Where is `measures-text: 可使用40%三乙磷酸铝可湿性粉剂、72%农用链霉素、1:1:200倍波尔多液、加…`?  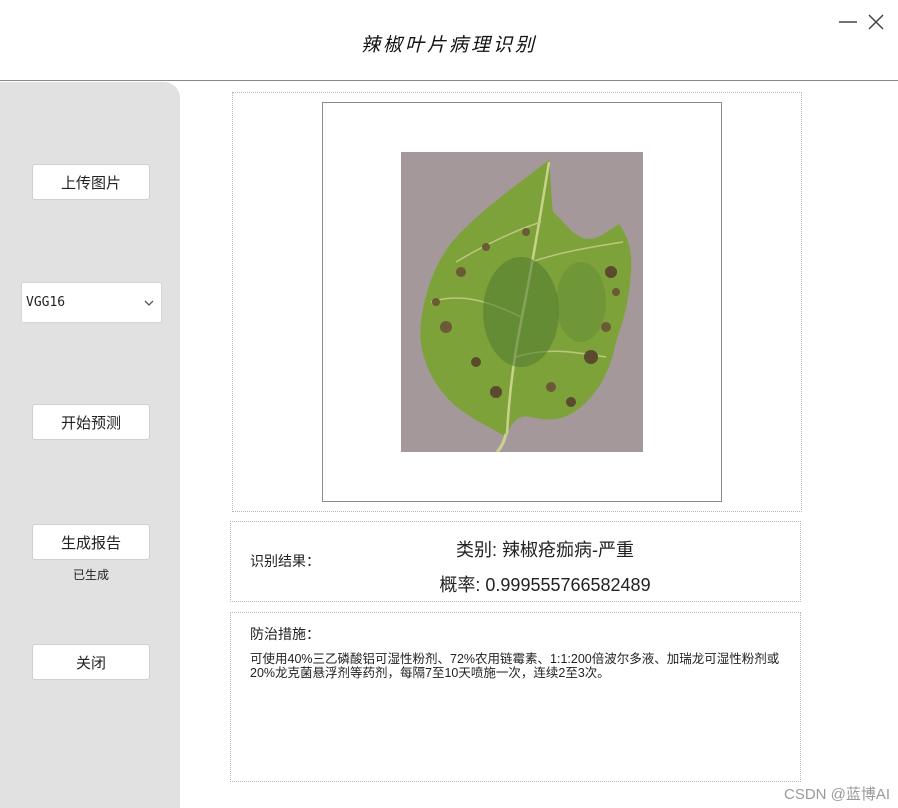 measures-text: 可使用40%三乙磷酸铝可湿性粉剂、72%农用链霉素、1:1:200倍波尔多液、加… is located at coordinates (515, 666).